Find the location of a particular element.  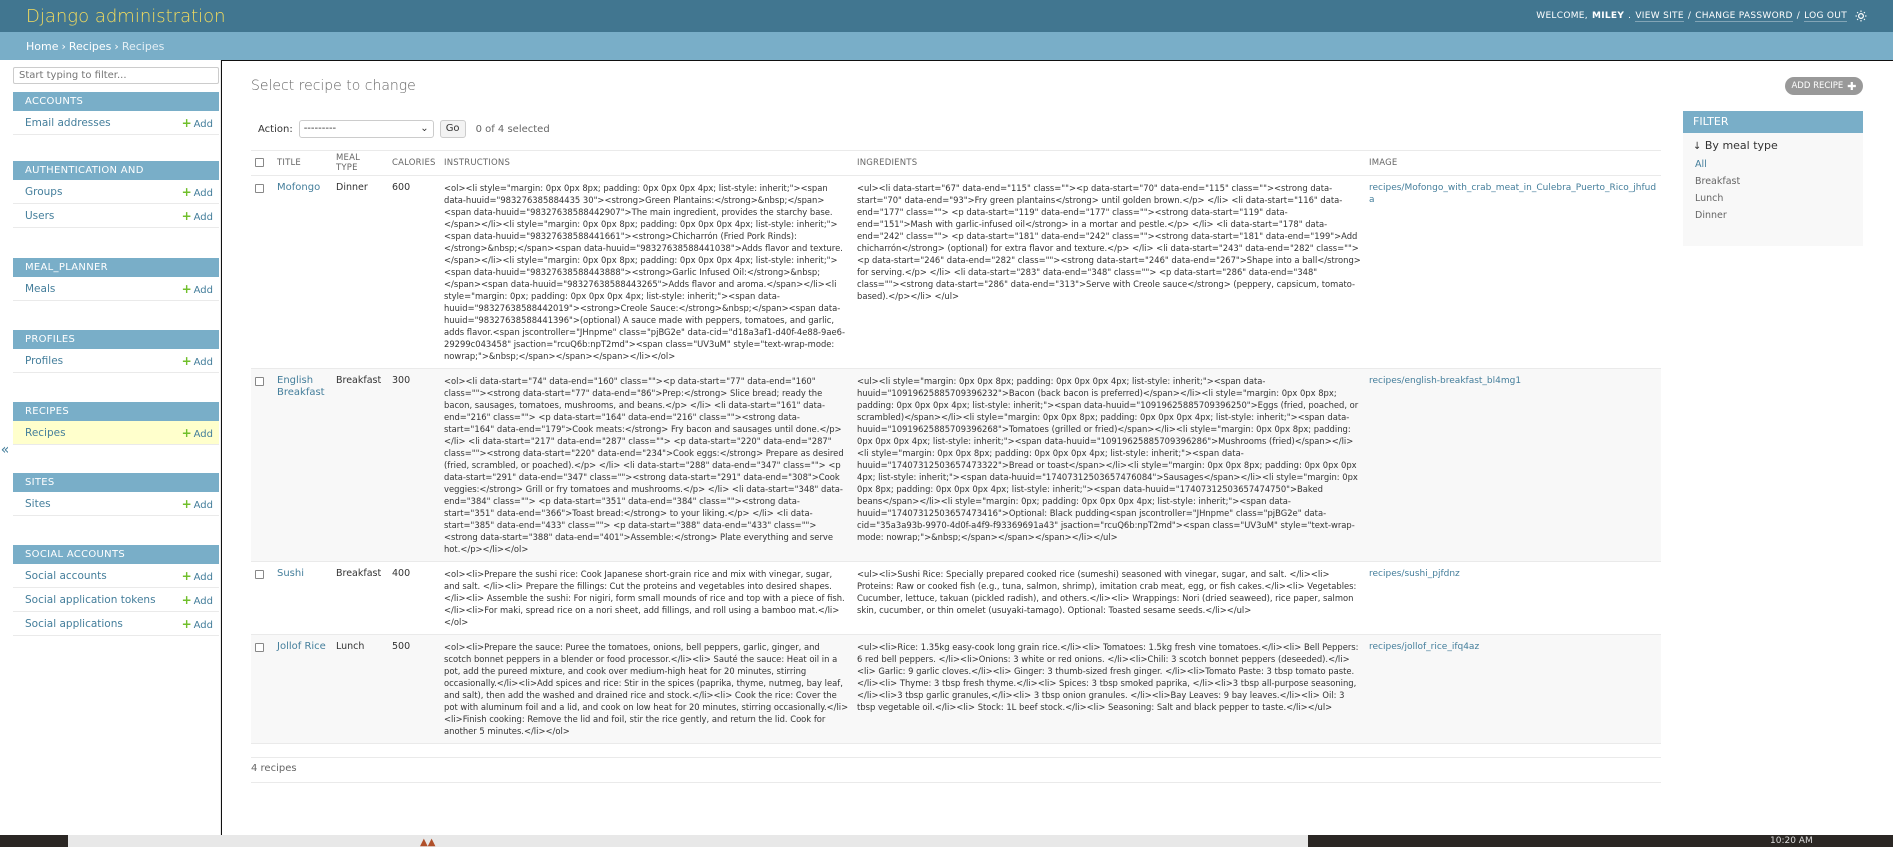

sidebar-item-social-application-tokens: Social application tokens + Add is located at coordinates (116, 600).